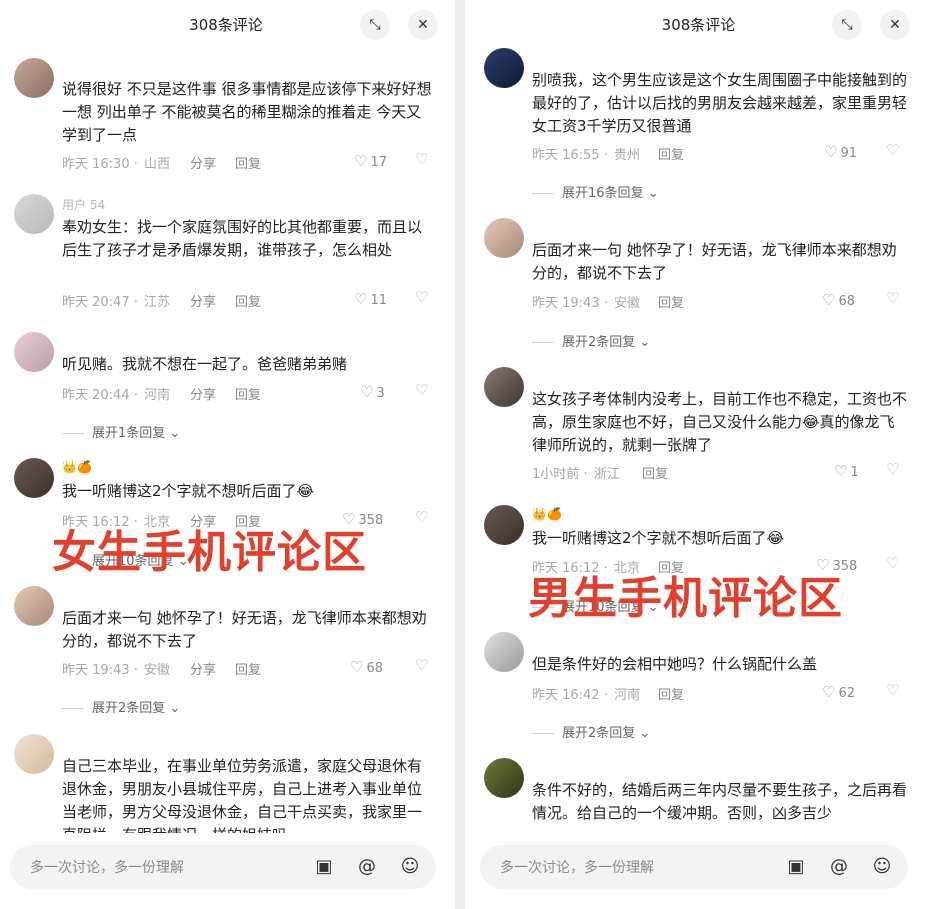  I want to click on expand-replies-label: 展开2条回复, so click(599, 342).